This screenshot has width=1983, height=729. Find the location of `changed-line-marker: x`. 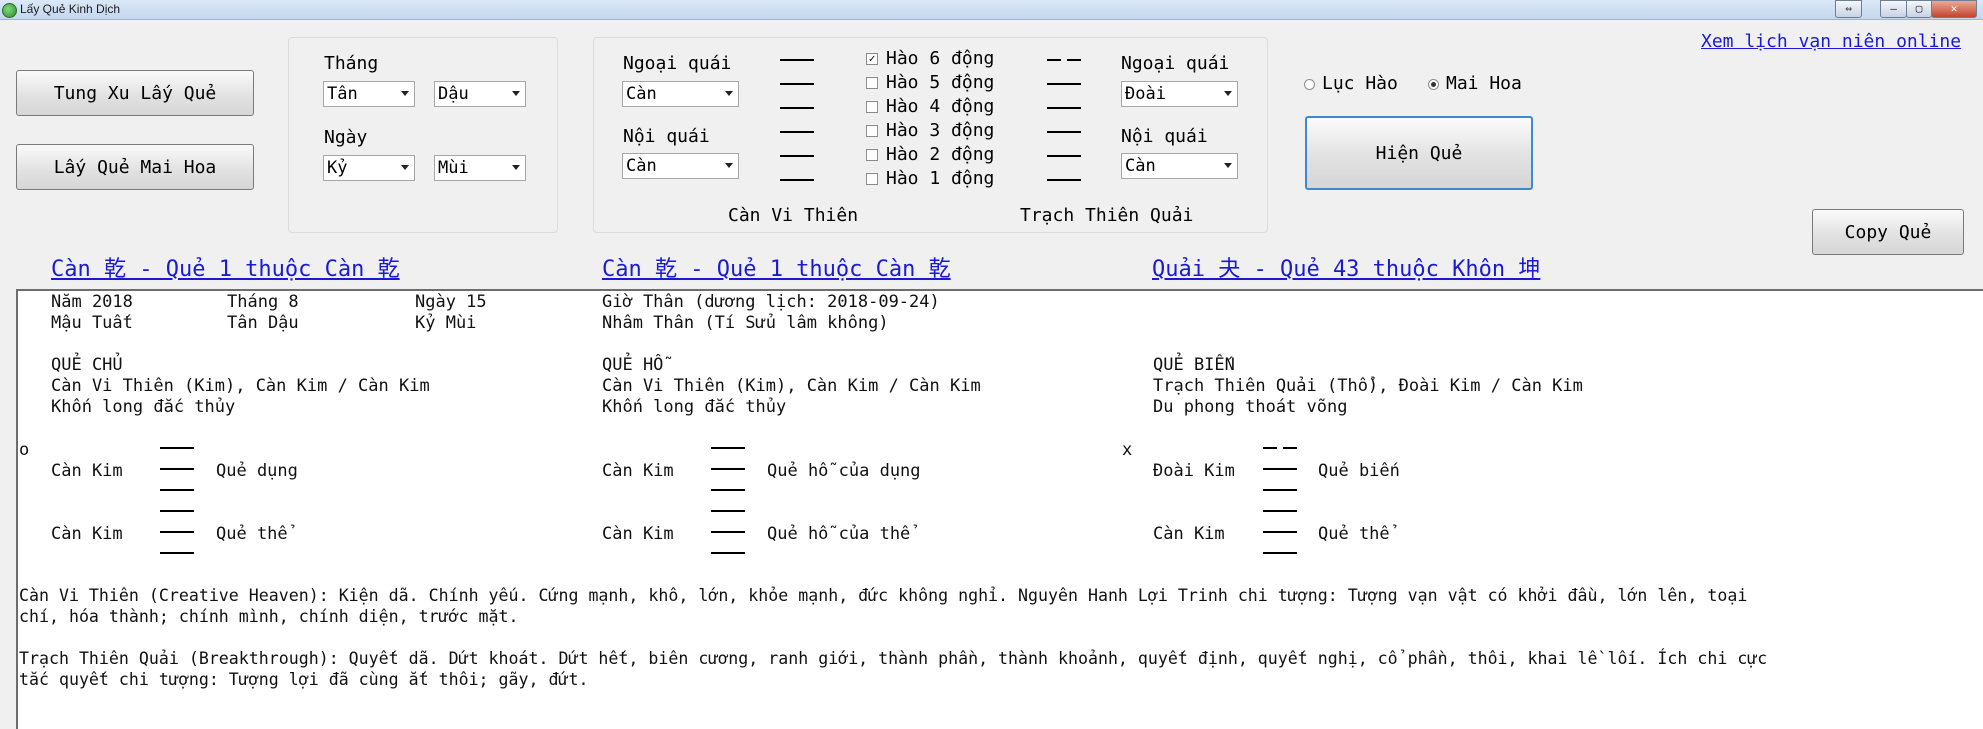

changed-line-marker: x is located at coordinates (1127, 450).